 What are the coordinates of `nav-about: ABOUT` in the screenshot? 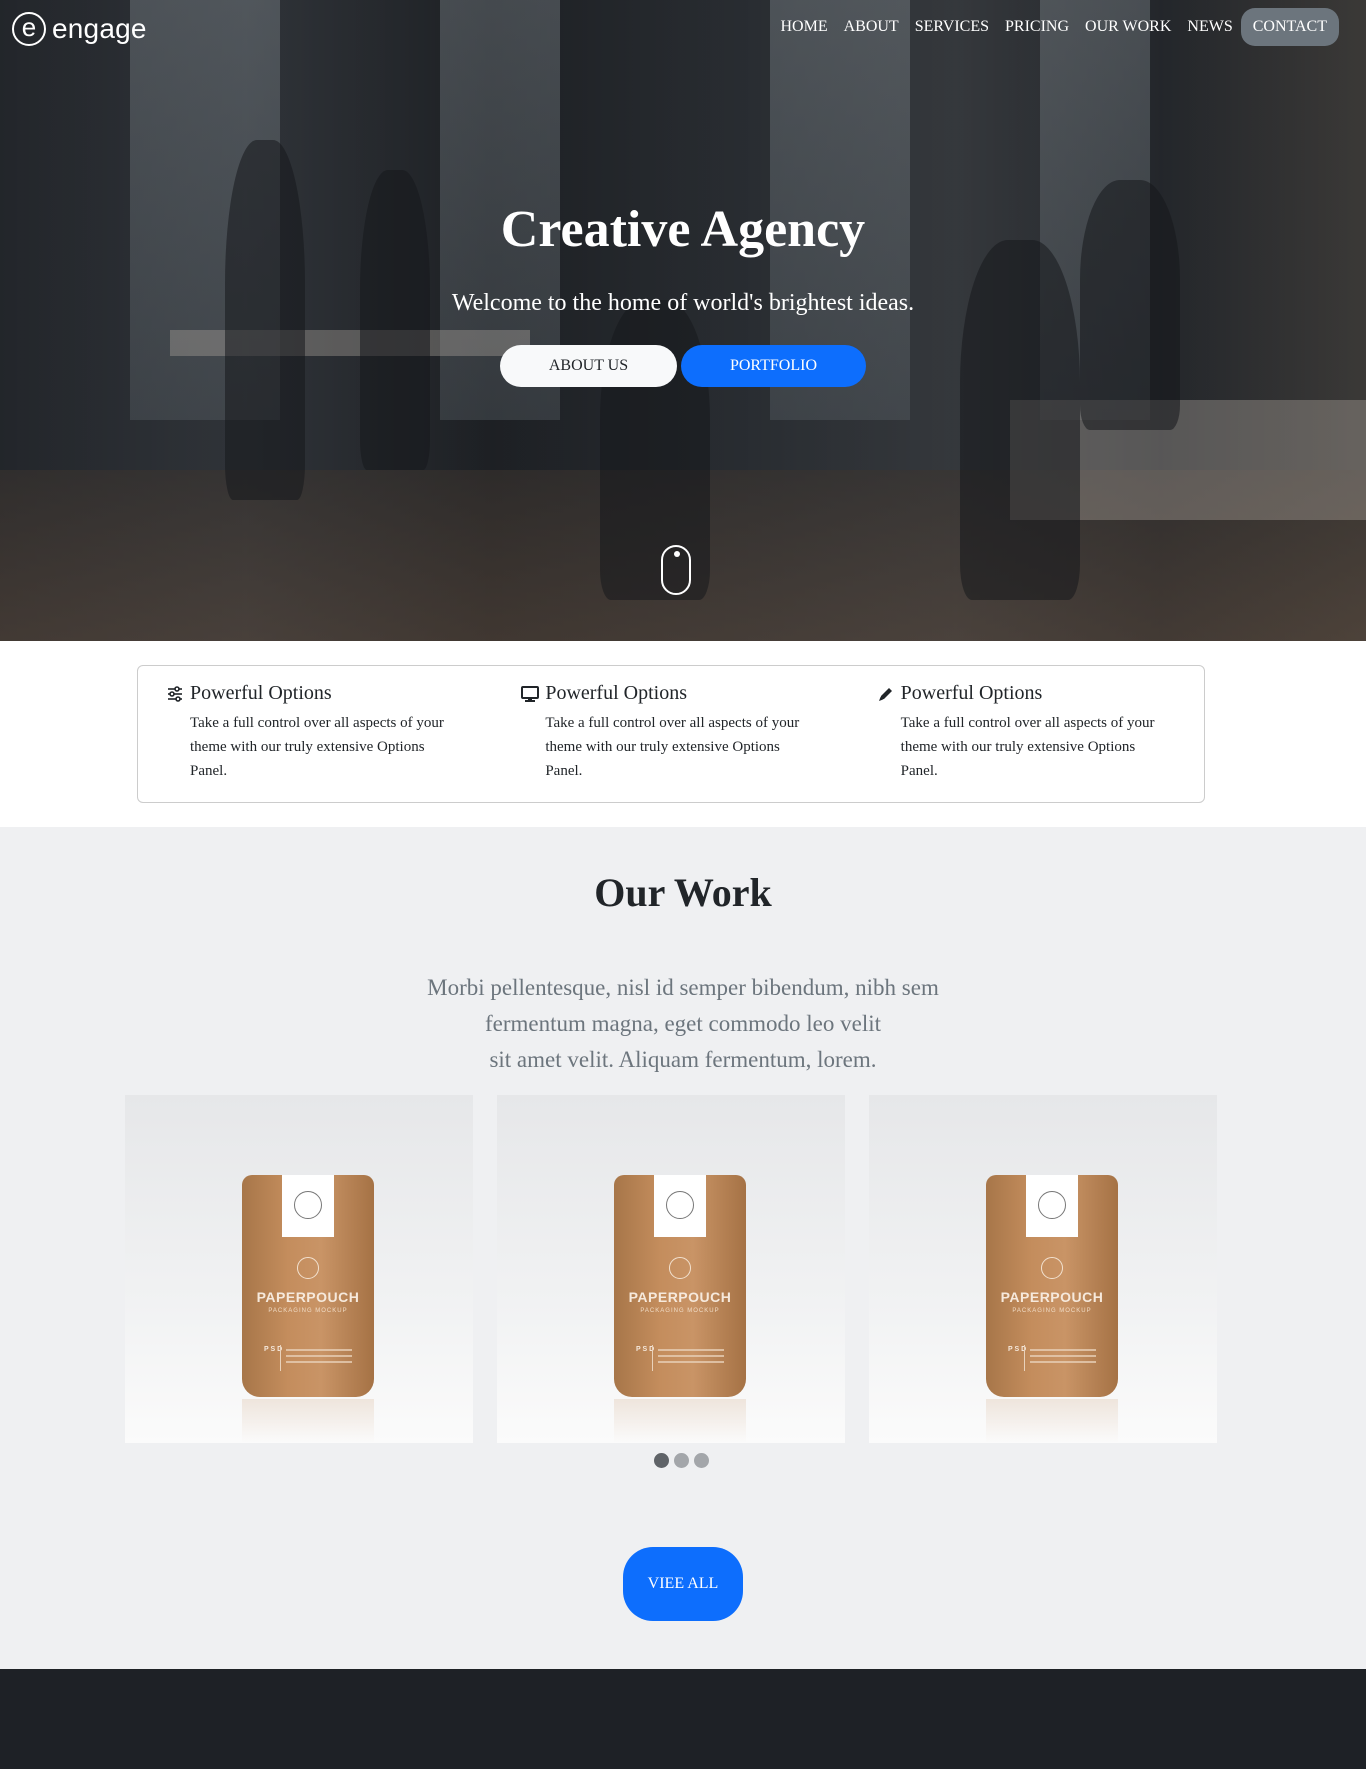 It's located at (871, 27).